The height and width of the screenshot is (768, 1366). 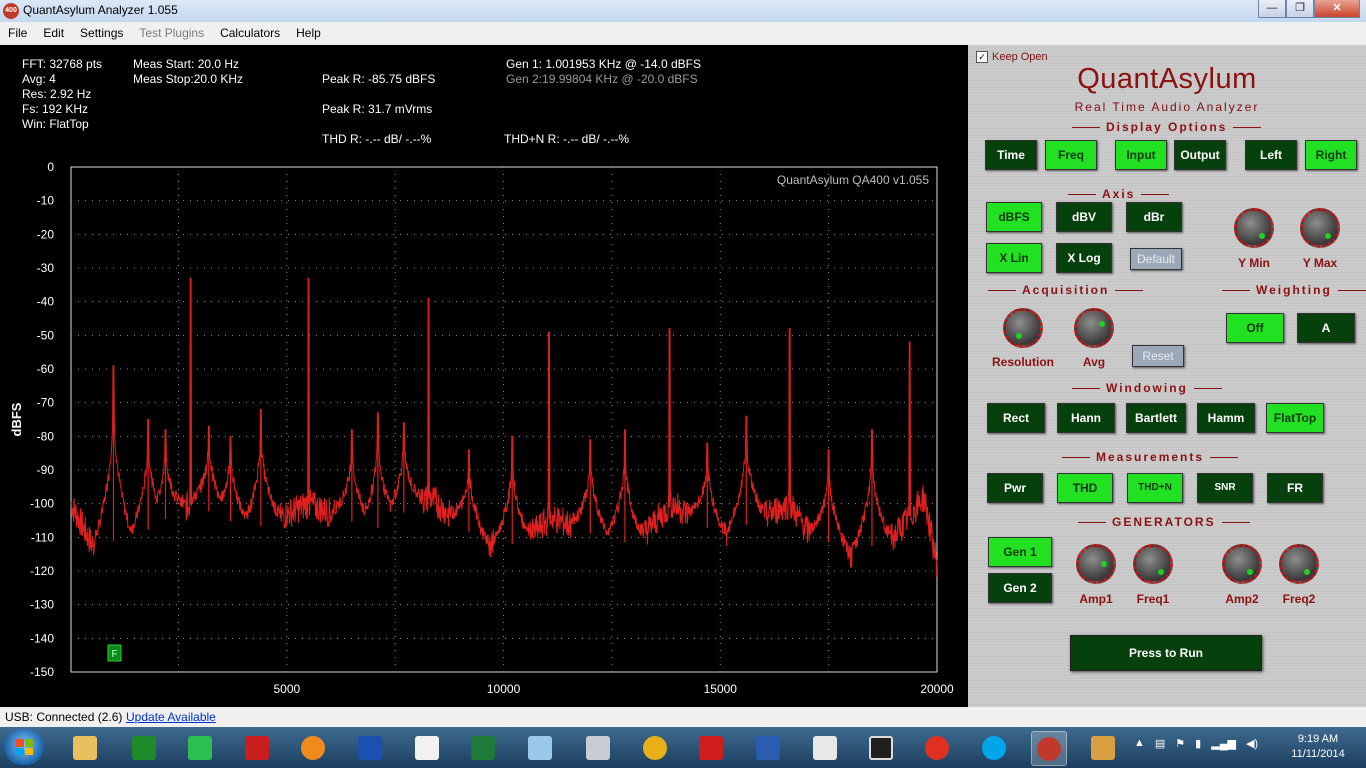 What do you see at coordinates (1166, 127) in the screenshot?
I see `display-options-heading: Display Options` at bounding box center [1166, 127].